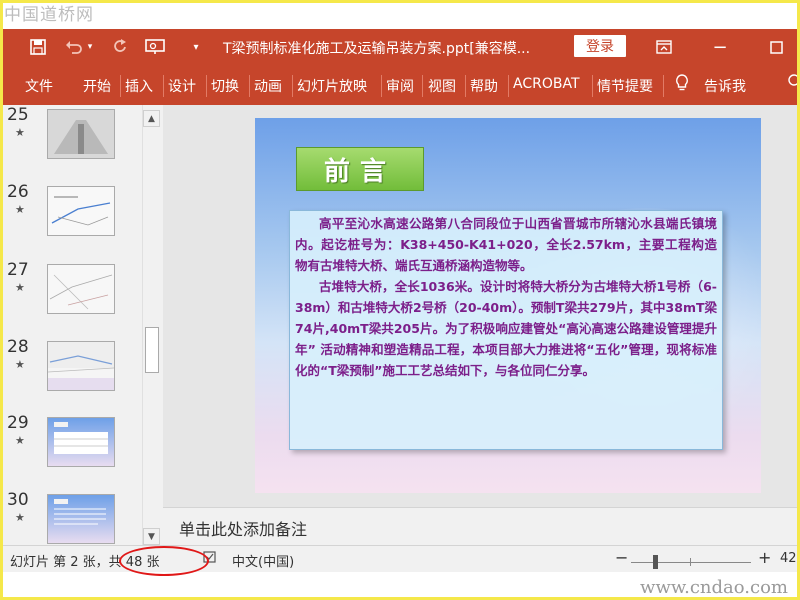 The width and height of the screenshot is (800, 600). I want to click on scroll-down-icon: ▼, so click(151, 536).